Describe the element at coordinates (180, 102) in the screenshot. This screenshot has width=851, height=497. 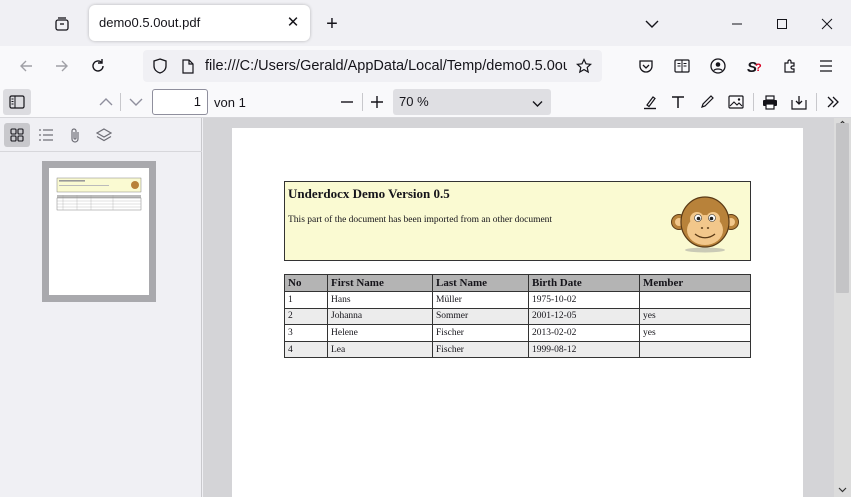
I see `page-number-input: 1` at that location.